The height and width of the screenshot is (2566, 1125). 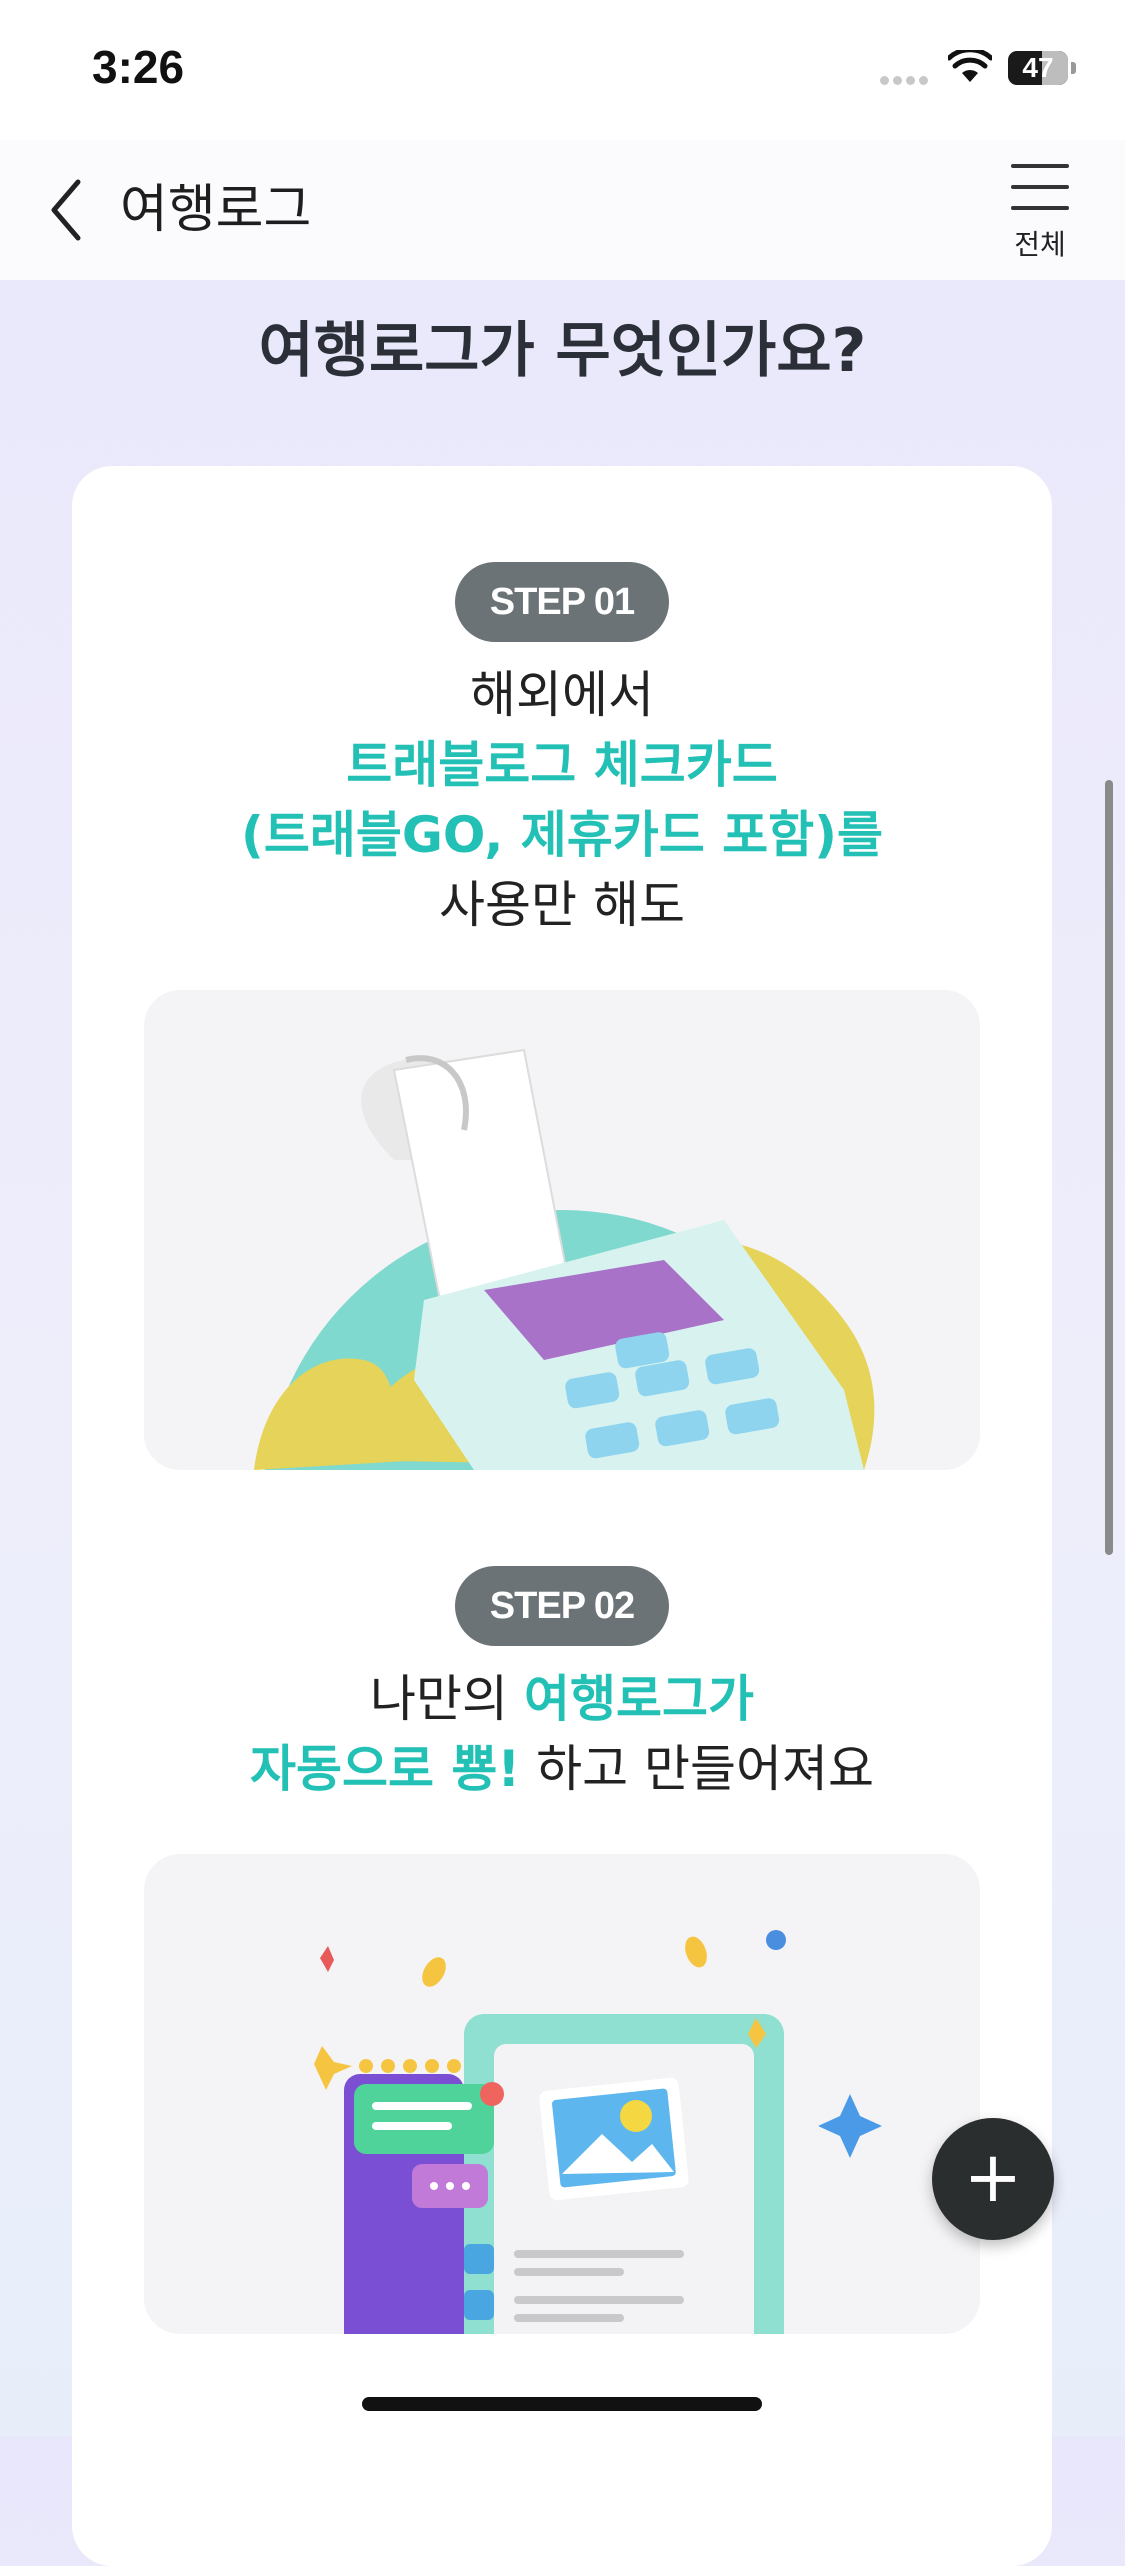 What do you see at coordinates (216, 210) in the screenshot?
I see `page-title: 여행로그` at bounding box center [216, 210].